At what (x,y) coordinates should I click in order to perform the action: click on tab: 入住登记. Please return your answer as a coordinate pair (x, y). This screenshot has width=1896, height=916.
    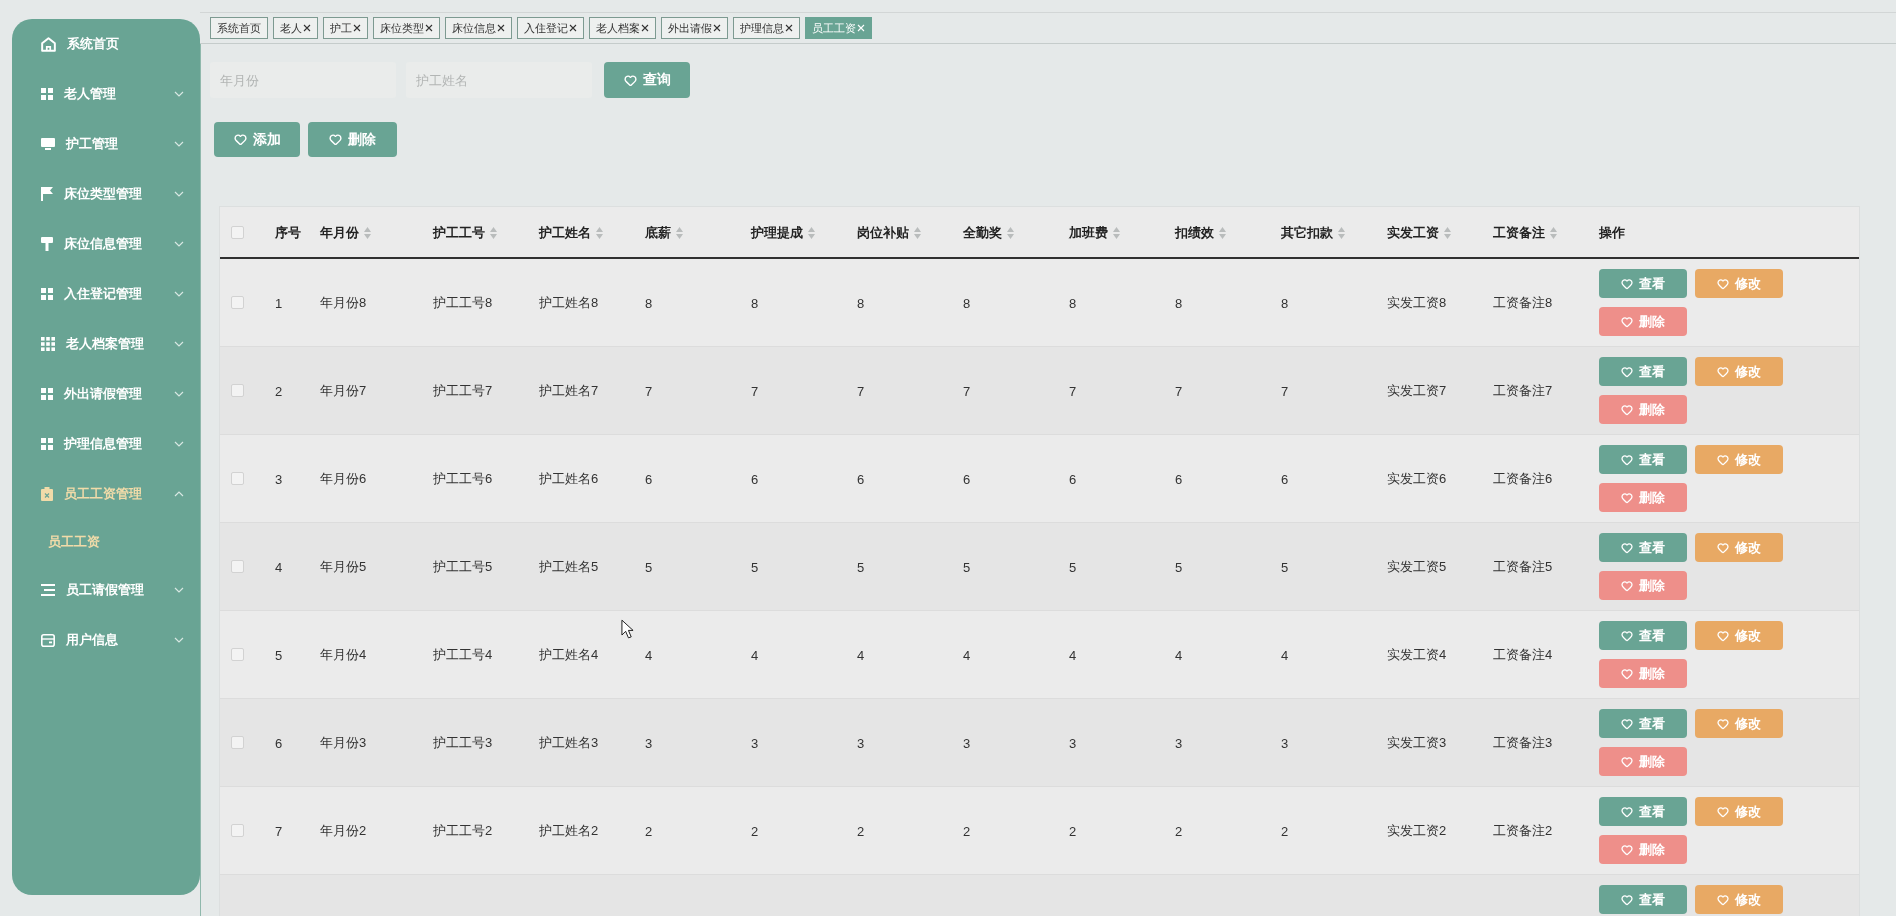
    Looking at the image, I should click on (550, 28).